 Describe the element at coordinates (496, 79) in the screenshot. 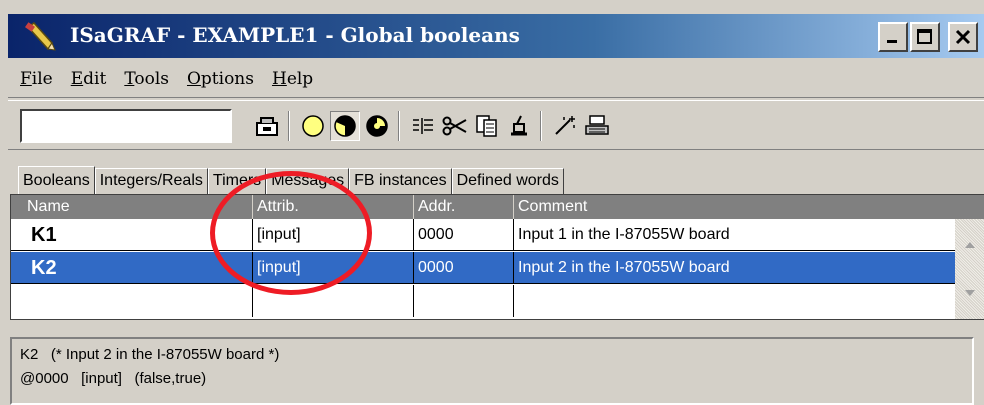

I see `menu-bar: File Edit Tools Options Help` at that location.